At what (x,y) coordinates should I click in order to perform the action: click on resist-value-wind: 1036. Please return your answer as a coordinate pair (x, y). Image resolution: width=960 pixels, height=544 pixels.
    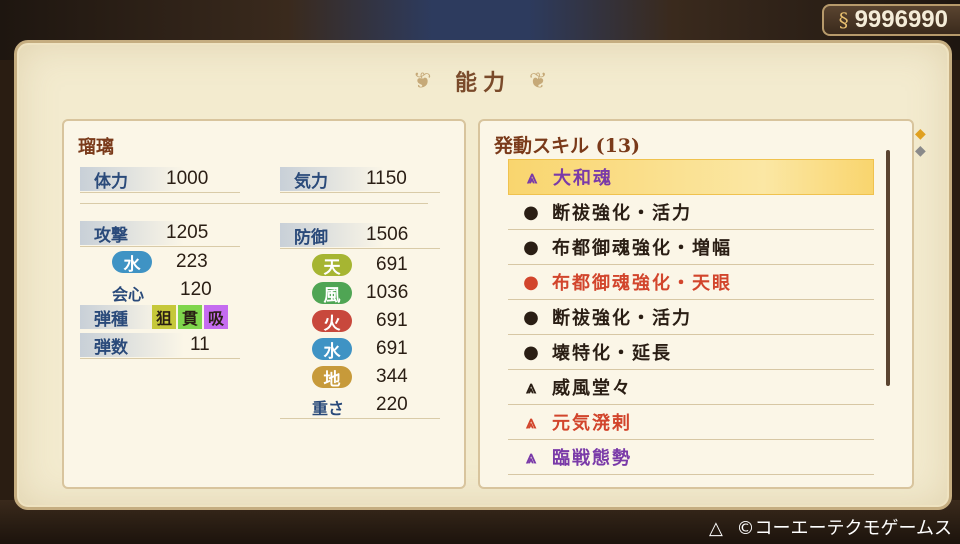
    Looking at the image, I should click on (387, 292).